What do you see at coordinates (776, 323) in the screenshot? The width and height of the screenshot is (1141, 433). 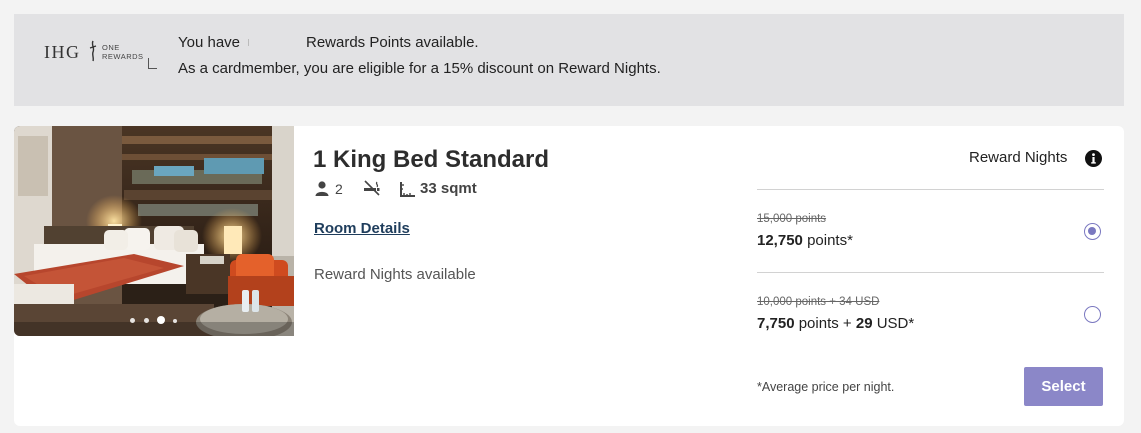 I see `rate-option-2-points: 7,750` at bounding box center [776, 323].